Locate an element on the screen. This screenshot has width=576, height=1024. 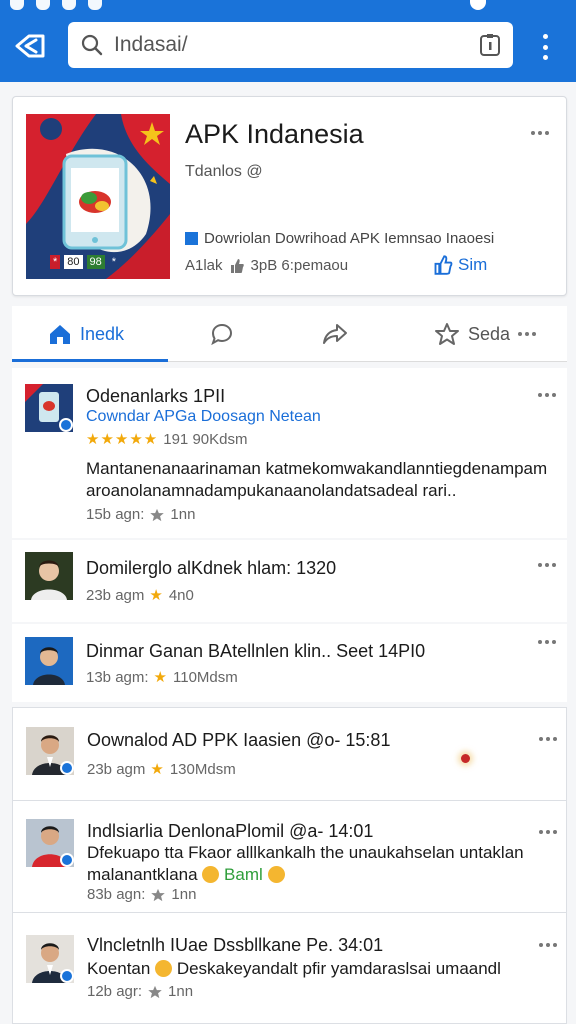
share-icon is located at coordinates (335, 334).